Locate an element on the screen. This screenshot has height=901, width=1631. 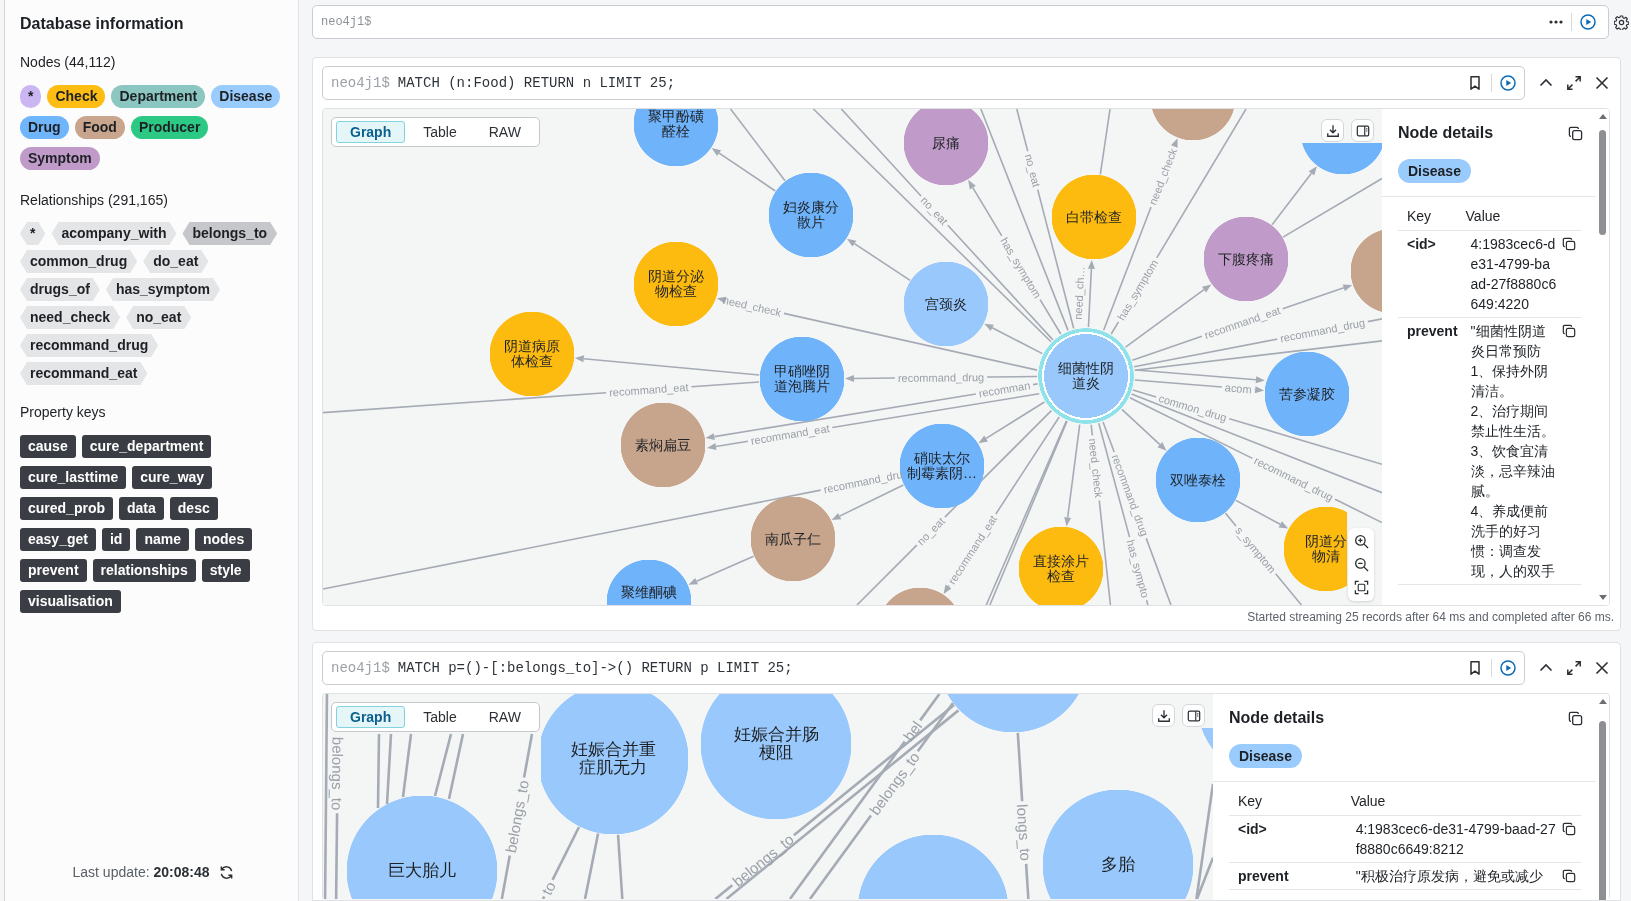
property-key-chip: cure_department is located at coordinates (146, 446).